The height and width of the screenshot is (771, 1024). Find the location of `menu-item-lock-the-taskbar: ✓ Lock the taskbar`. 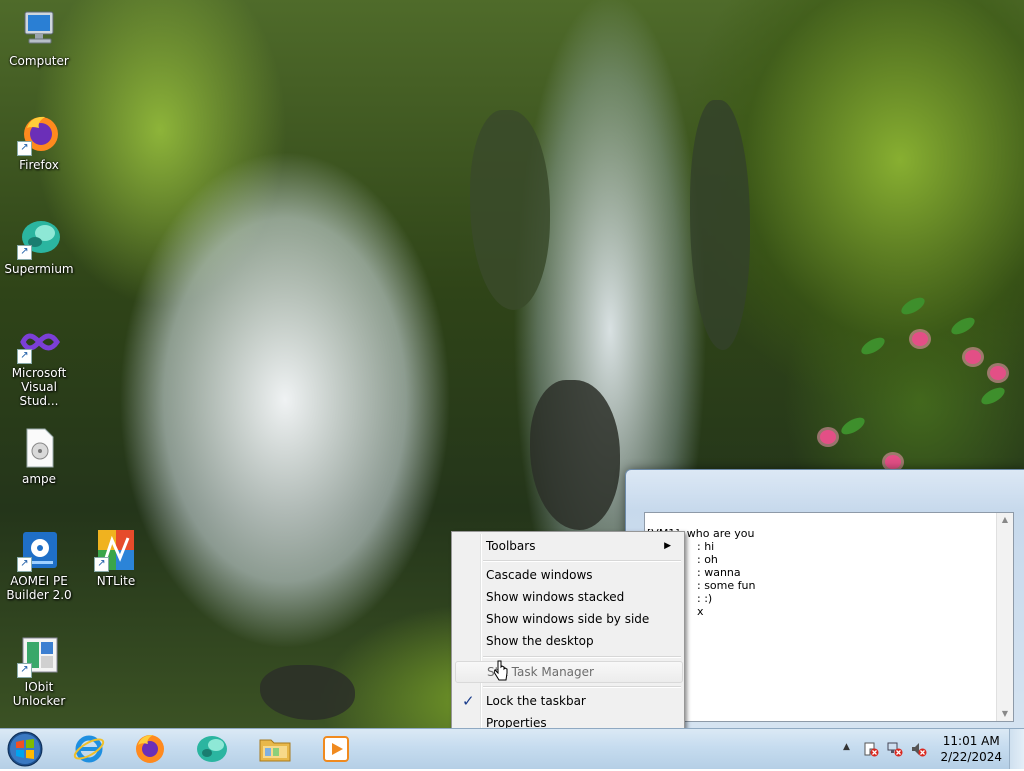

menu-item-lock-the-taskbar: ✓ Lock the taskbar is located at coordinates (568, 701).